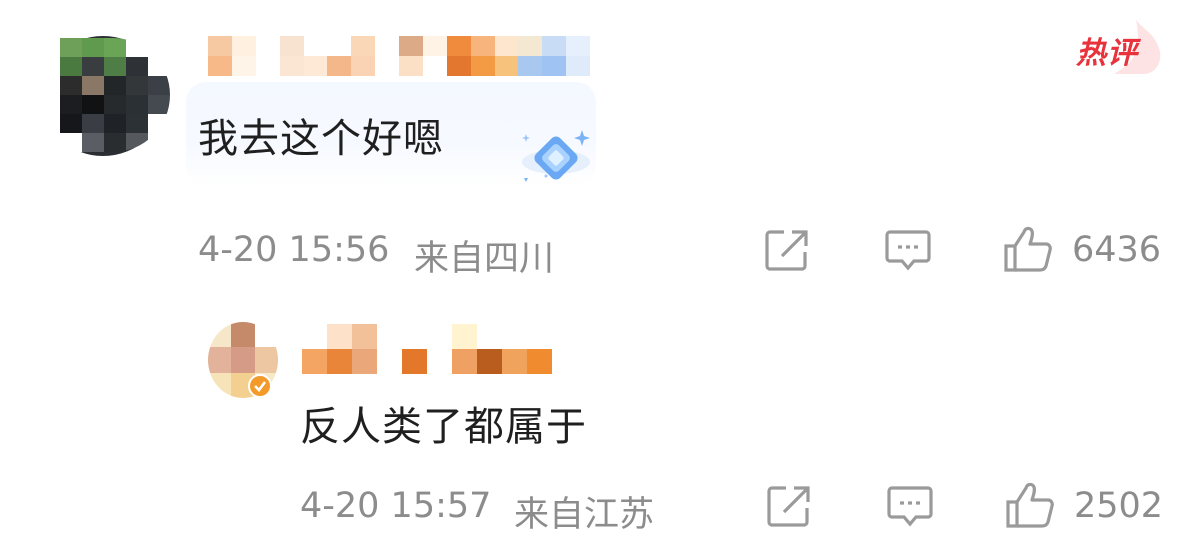 This screenshot has height=551, width=1200. What do you see at coordinates (484, 259) in the screenshot?
I see `comment-location: 来自四川` at bounding box center [484, 259].